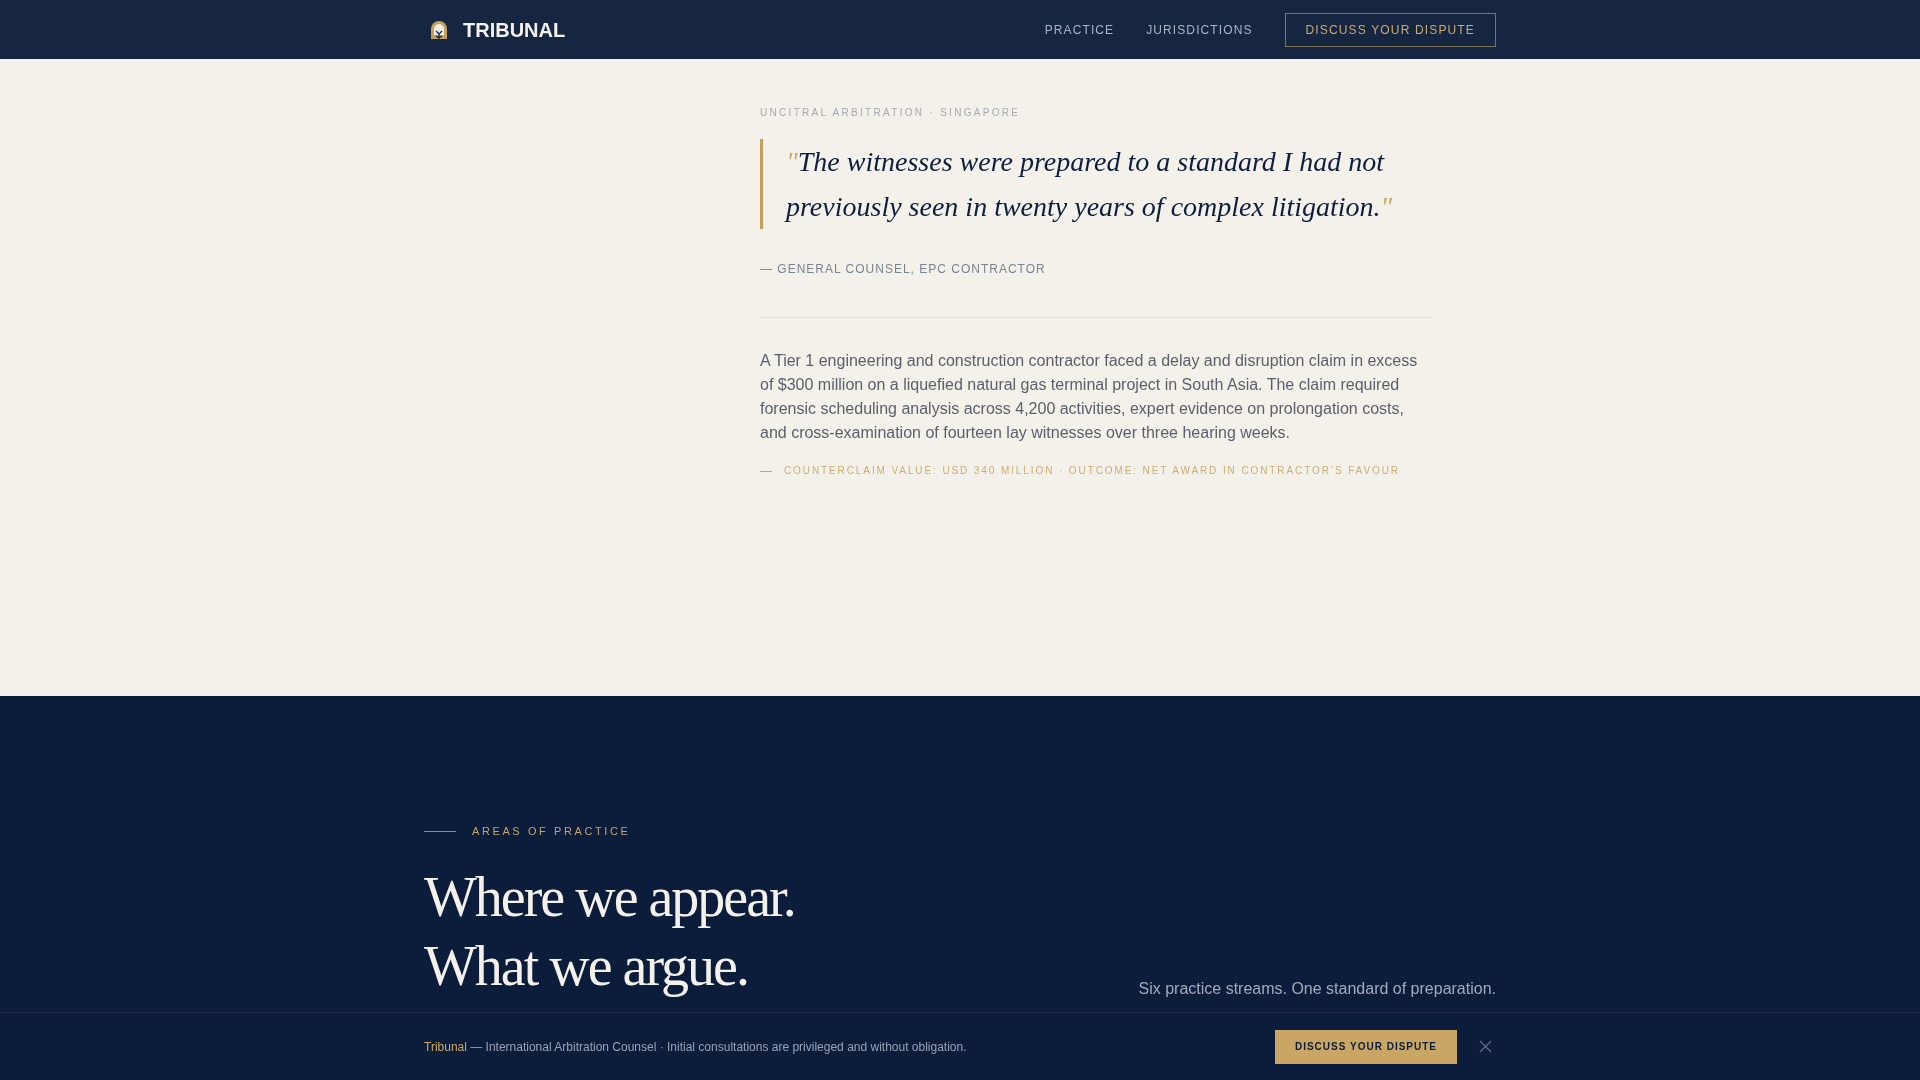  What do you see at coordinates (695, 1046) in the screenshot?
I see `notice-text: Tribunal — International Arbitration Counsel · Initial consultations are privileged and without obligation.` at bounding box center [695, 1046].